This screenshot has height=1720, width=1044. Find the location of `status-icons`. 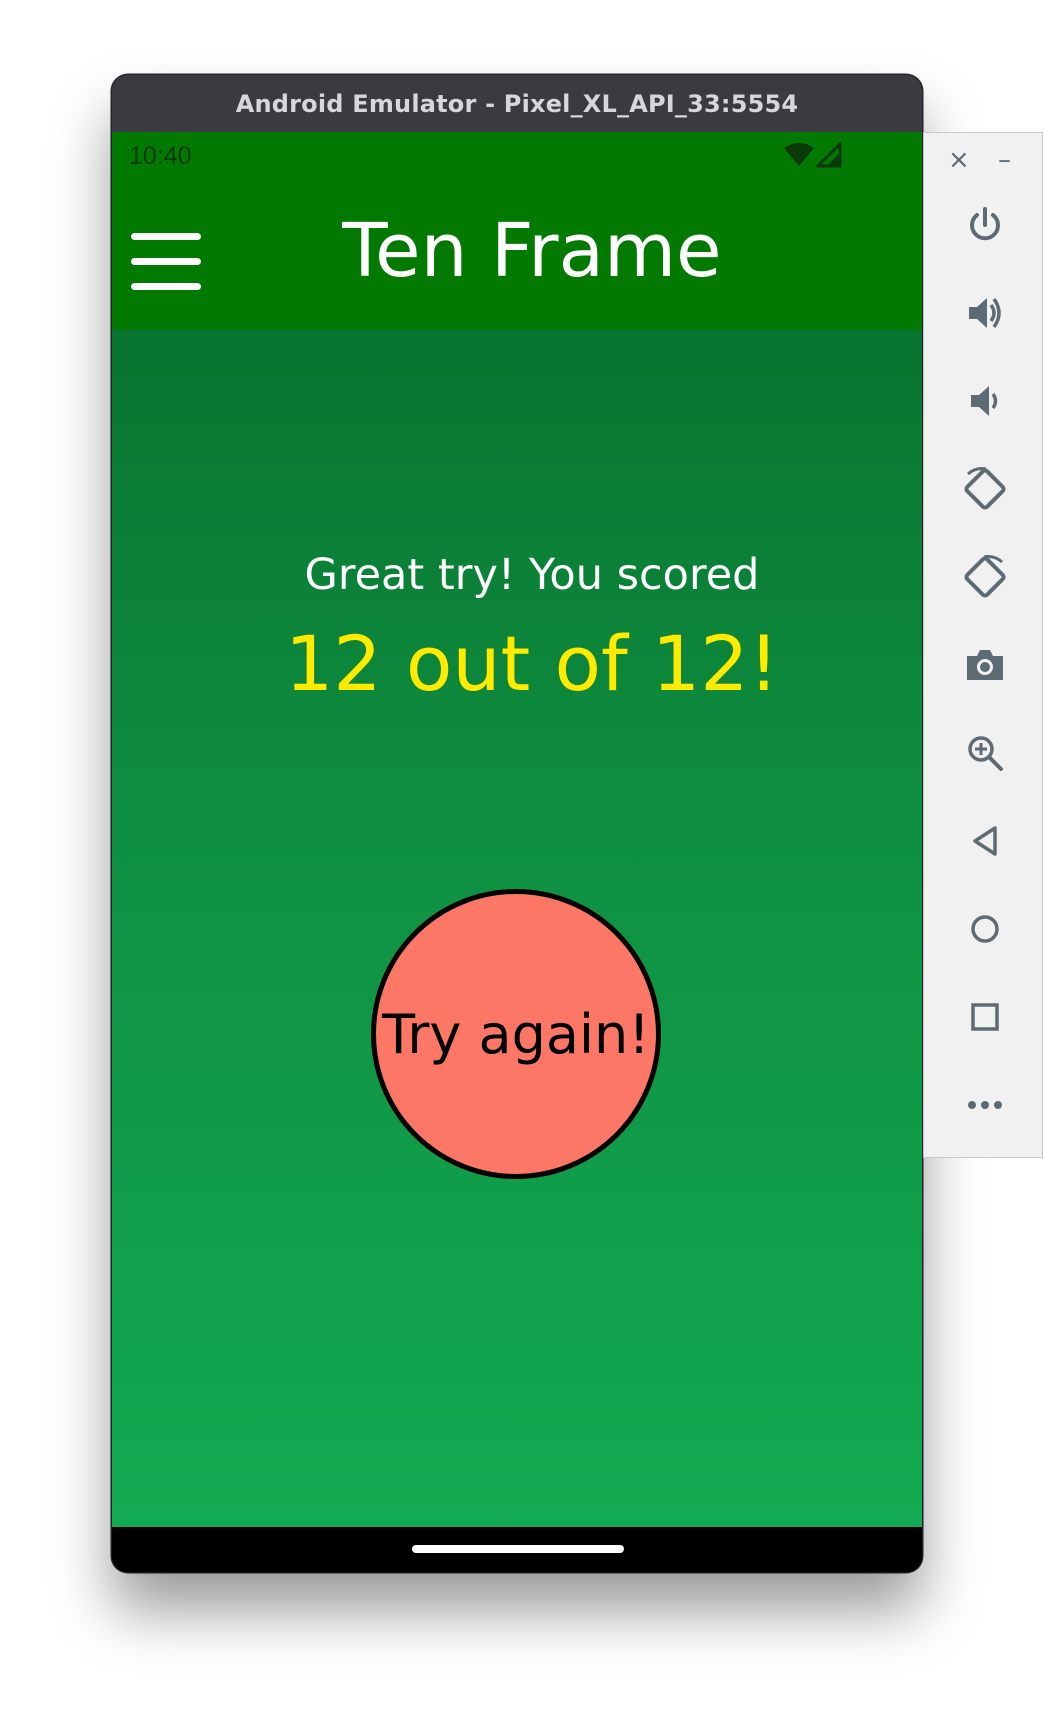

status-icons is located at coordinates (813, 155).